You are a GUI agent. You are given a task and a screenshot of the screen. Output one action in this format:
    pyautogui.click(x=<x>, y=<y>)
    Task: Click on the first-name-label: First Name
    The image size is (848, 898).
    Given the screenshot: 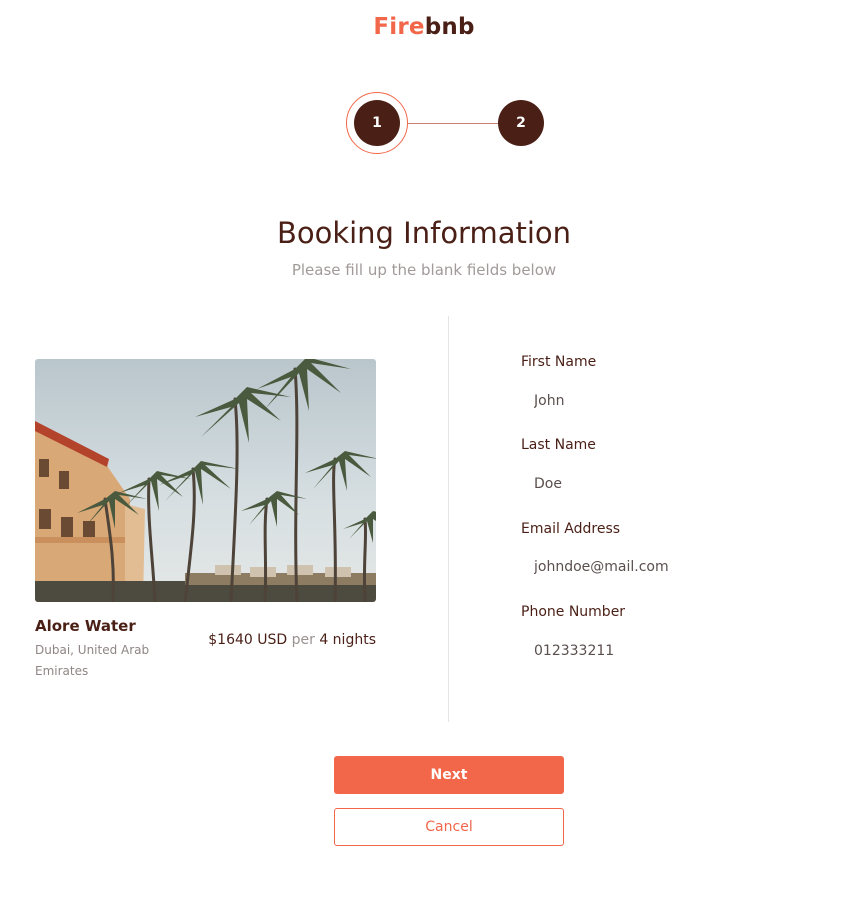 What is the action you would take?
    pyautogui.click(x=559, y=362)
    